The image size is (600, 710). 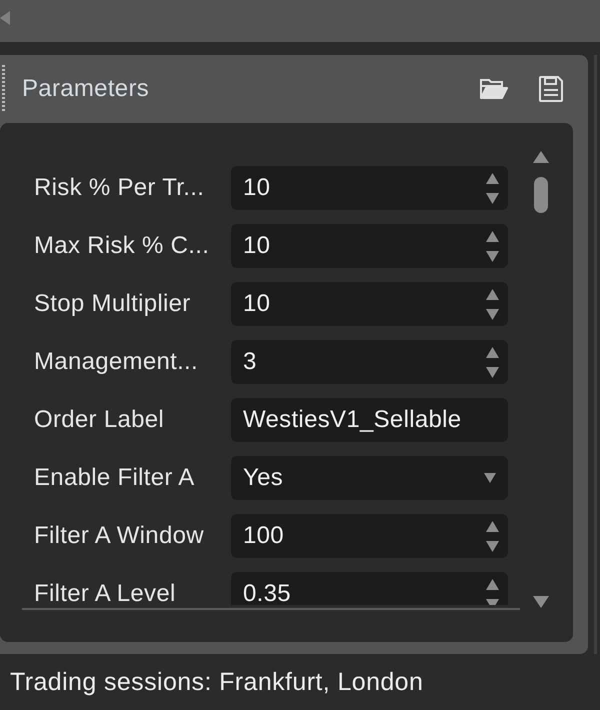 I want to click on number-field: 3, so click(x=369, y=362).